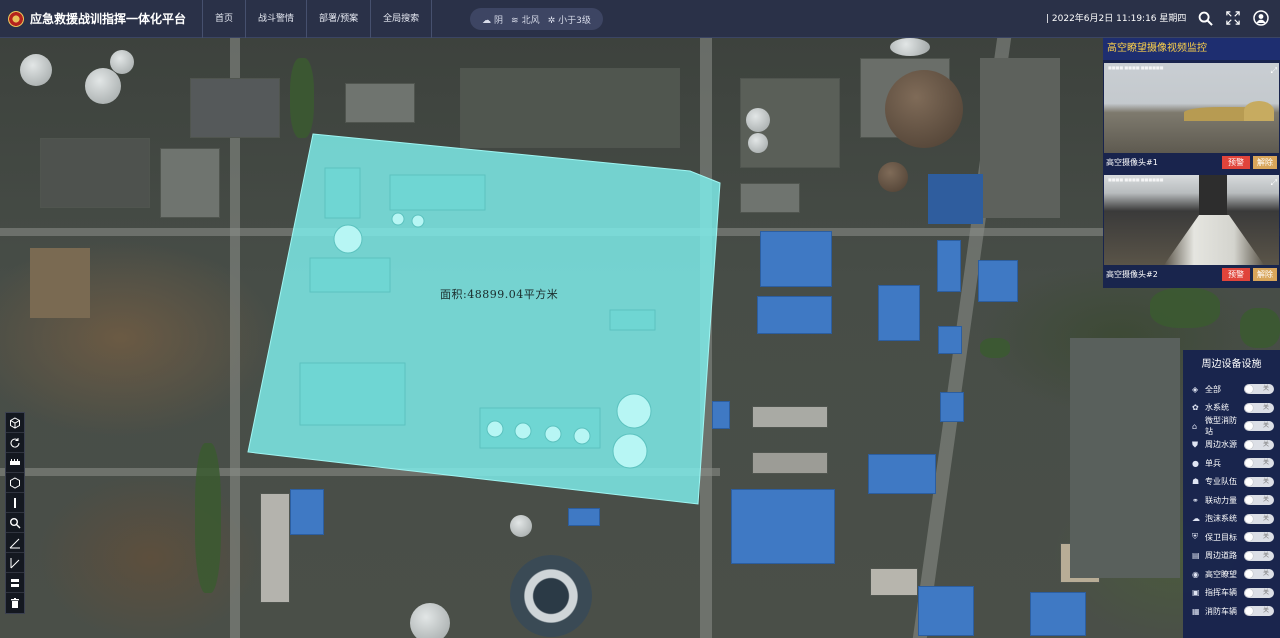 The width and height of the screenshot is (1280, 638). I want to click on person-icon: ●, so click(1195, 463).